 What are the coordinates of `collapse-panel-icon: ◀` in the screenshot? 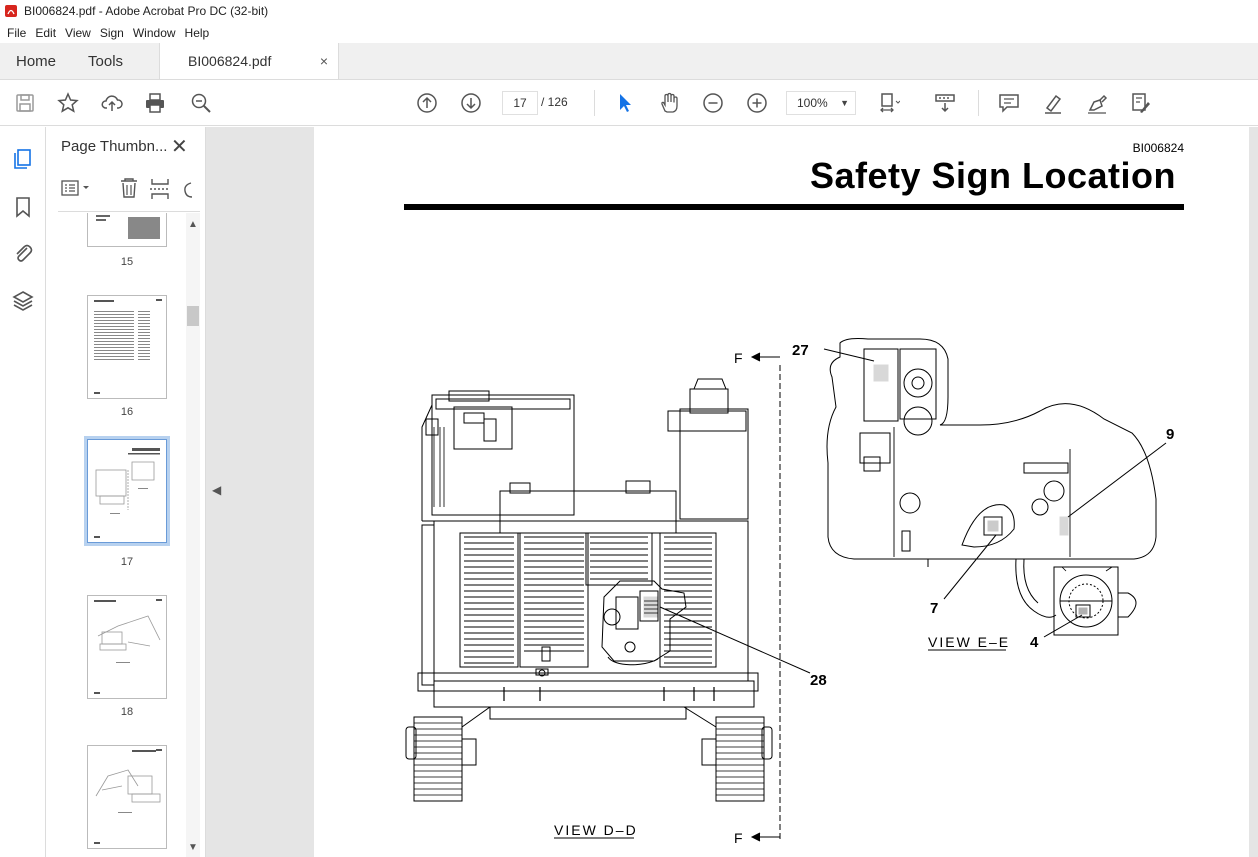 It's located at (216, 490).